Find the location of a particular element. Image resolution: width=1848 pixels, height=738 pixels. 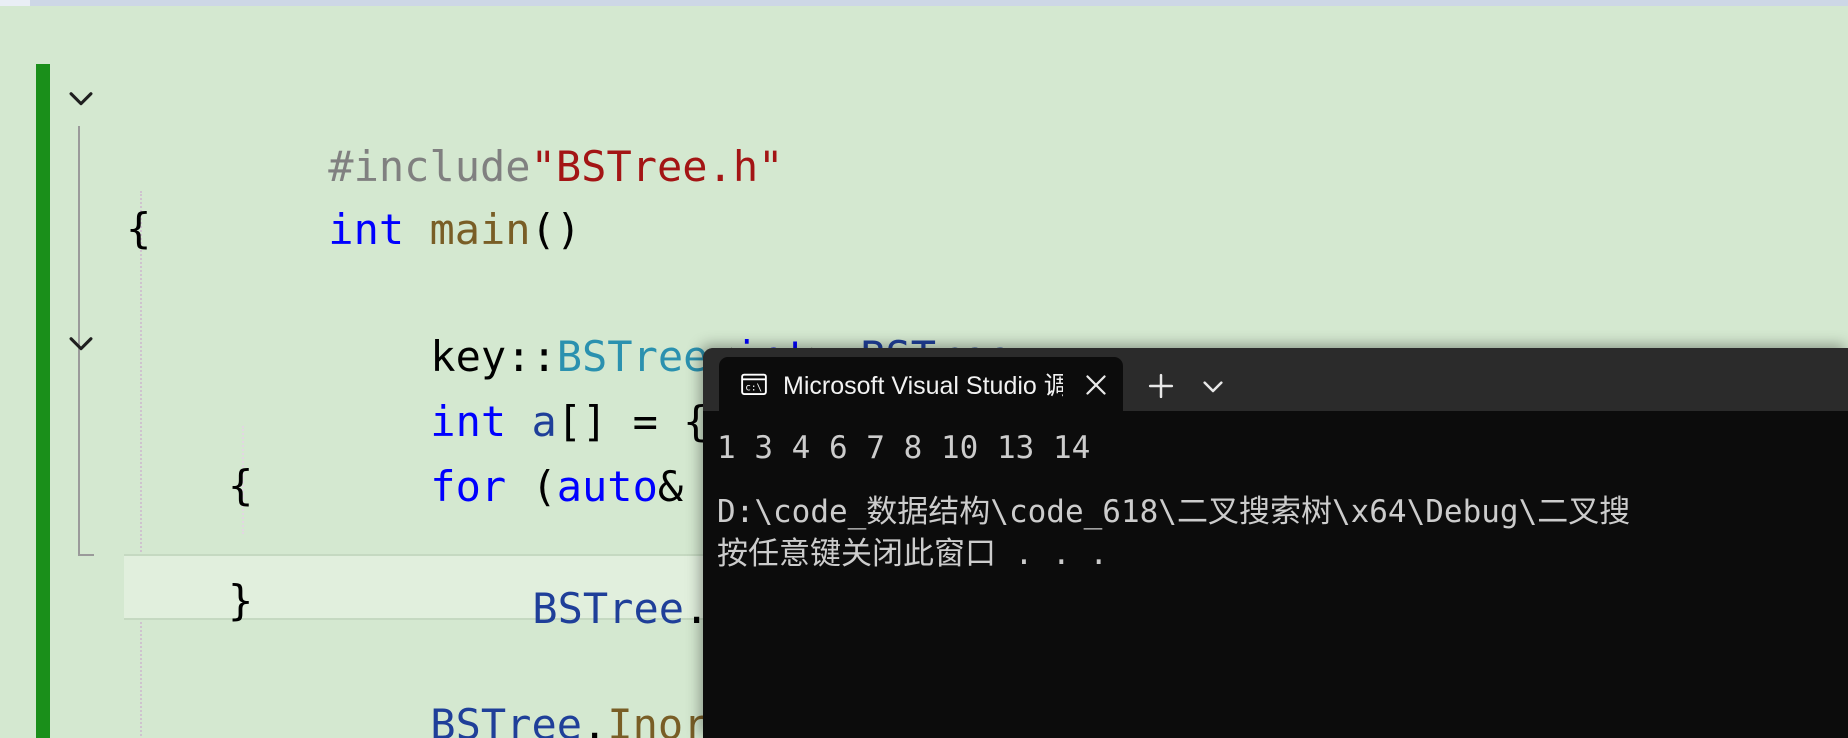

terminal-output-prompt: 按任意键关闭此窗口 . . . is located at coordinates (912, 554).